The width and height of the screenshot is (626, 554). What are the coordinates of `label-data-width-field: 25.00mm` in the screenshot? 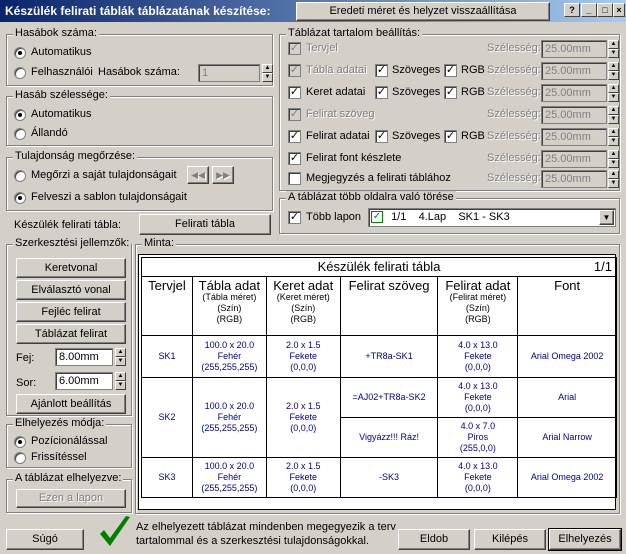 It's located at (574, 137).